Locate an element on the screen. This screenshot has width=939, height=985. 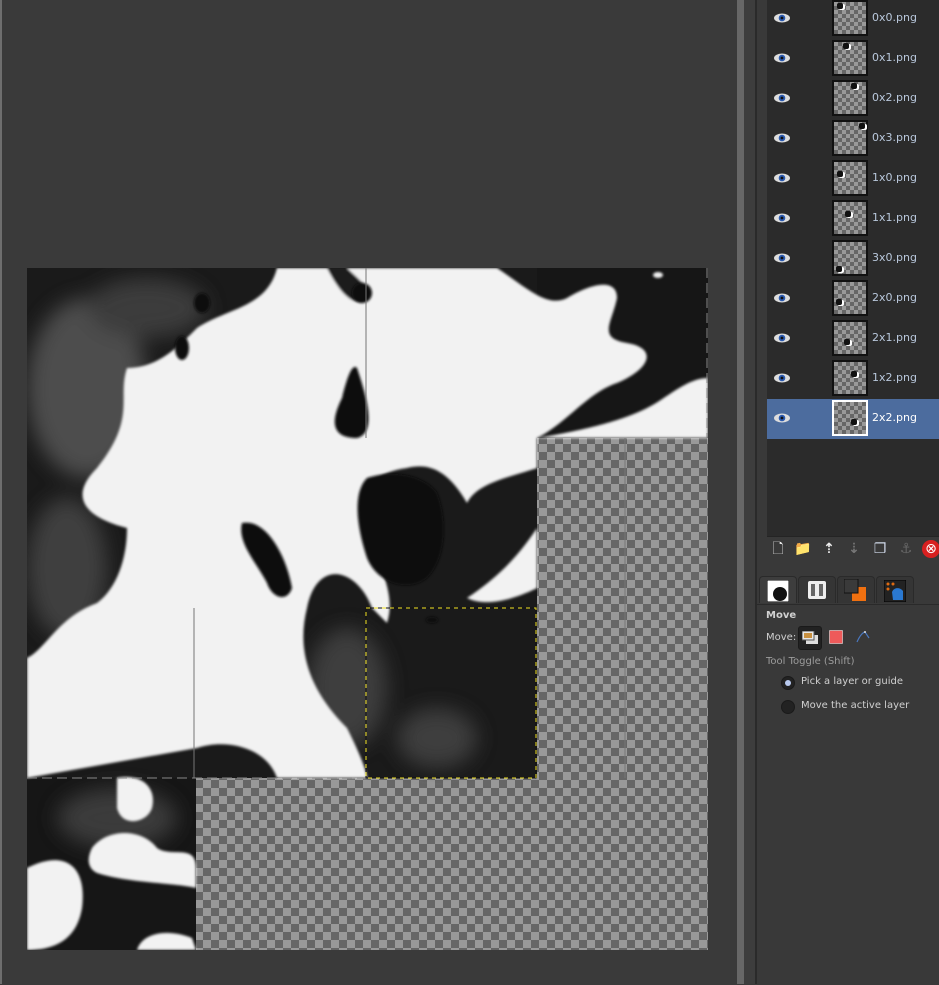
move-selection-mode-button is located at coordinates (836, 637).